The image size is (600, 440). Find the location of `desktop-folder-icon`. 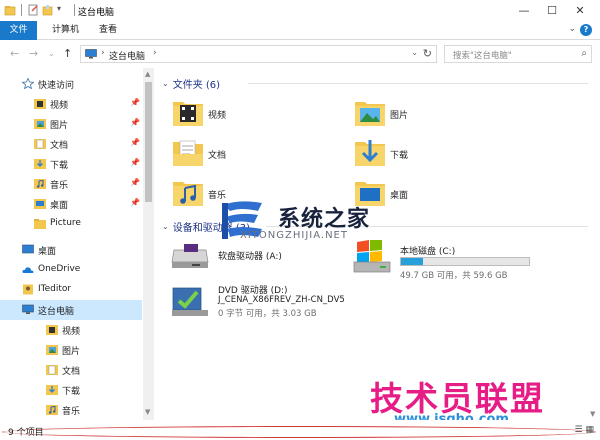

desktop-folder-icon is located at coordinates (40, 203).